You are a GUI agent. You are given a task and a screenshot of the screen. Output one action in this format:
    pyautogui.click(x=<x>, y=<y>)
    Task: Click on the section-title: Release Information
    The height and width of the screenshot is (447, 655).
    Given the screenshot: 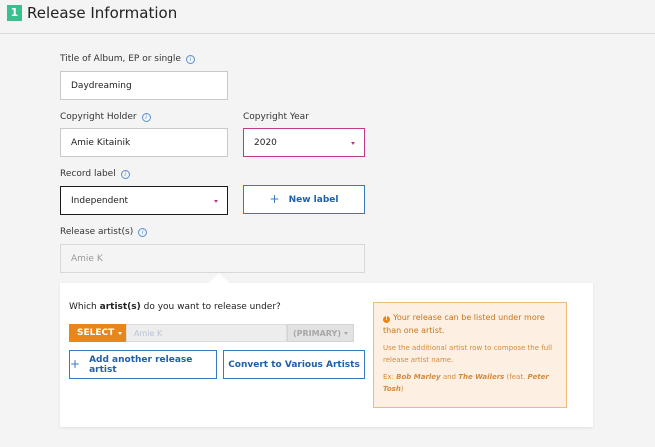 What is the action you would take?
    pyautogui.click(x=102, y=13)
    